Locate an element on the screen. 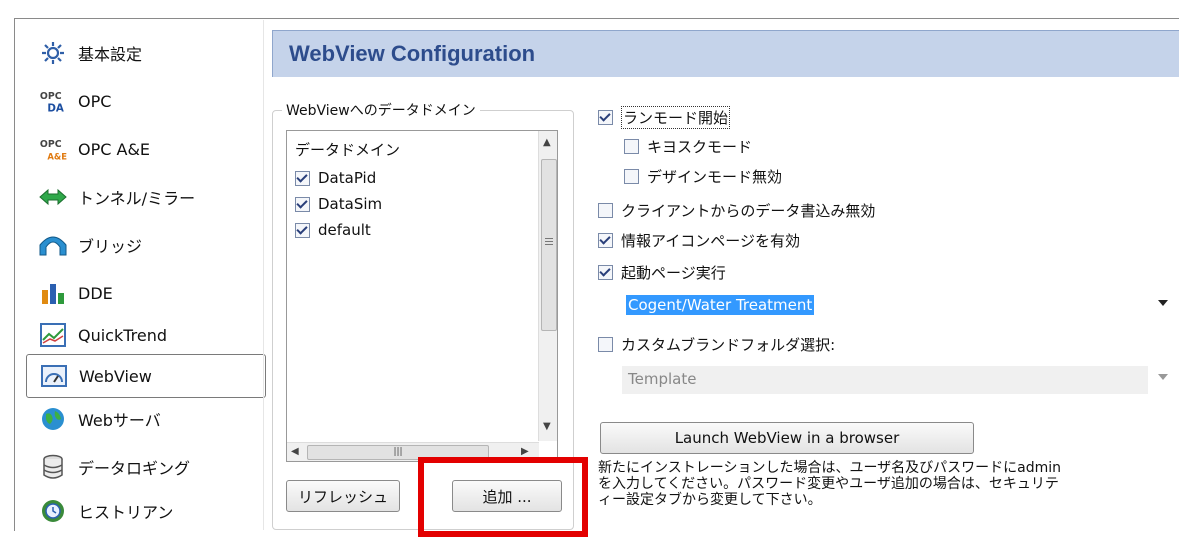  domain-column-header: データドメイン is located at coordinates (348, 150).